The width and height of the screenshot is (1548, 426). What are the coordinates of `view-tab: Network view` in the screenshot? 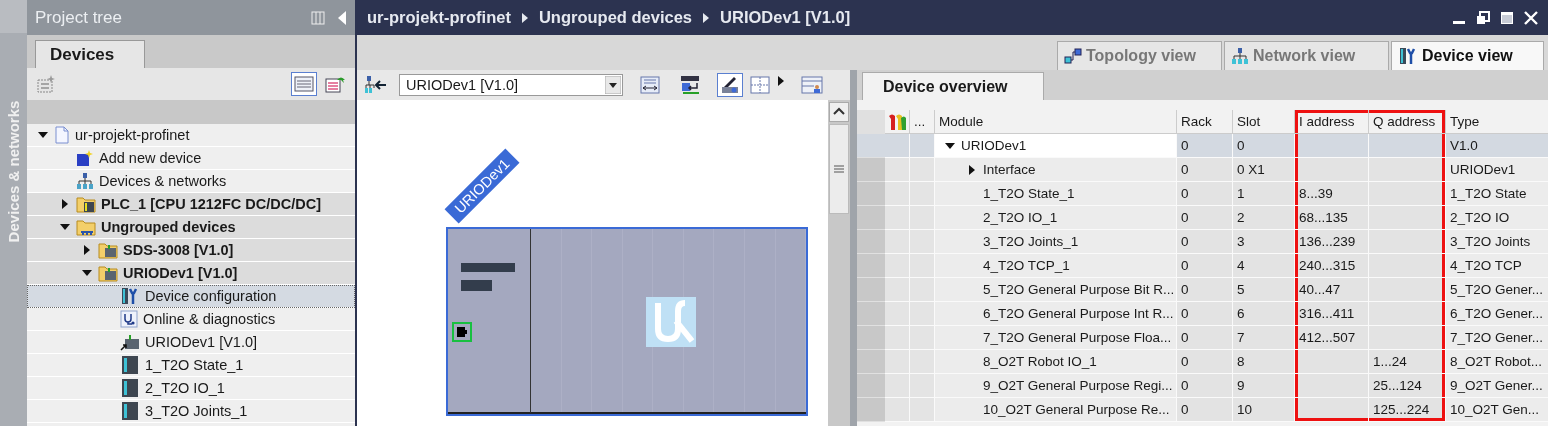 It's located at (1306, 55).